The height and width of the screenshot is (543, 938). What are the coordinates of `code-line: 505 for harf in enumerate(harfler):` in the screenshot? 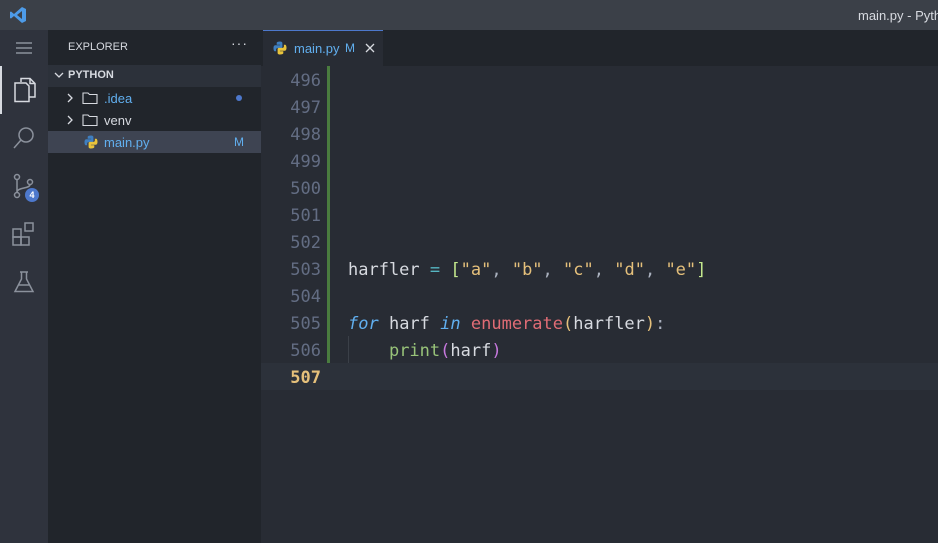 It's located at (599, 322).